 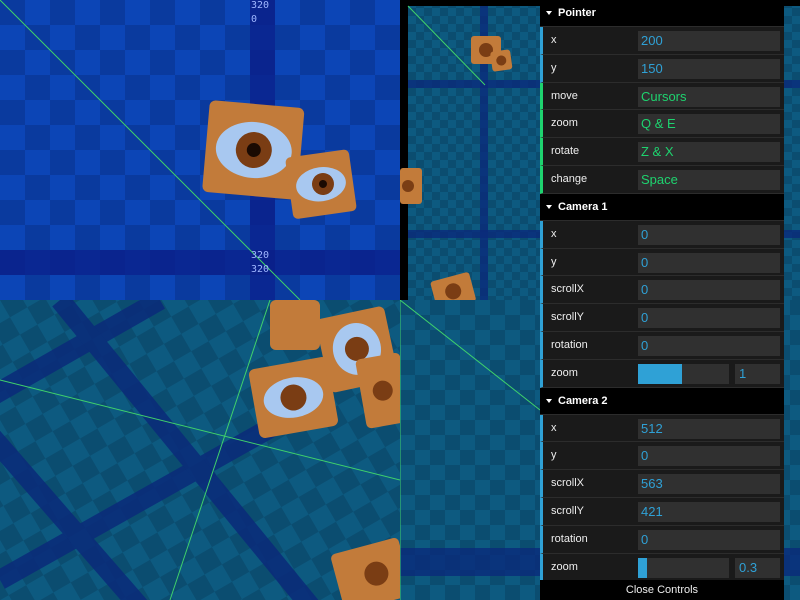 I want to click on control-row-x: x0, so click(x=662, y=234).